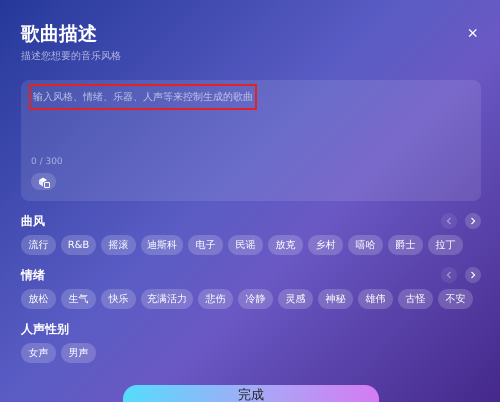 This screenshot has width=500, height=402. What do you see at coordinates (255, 299) in the screenshot?
I see `tag-chip: 冷静` at bounding box center [255, 299].